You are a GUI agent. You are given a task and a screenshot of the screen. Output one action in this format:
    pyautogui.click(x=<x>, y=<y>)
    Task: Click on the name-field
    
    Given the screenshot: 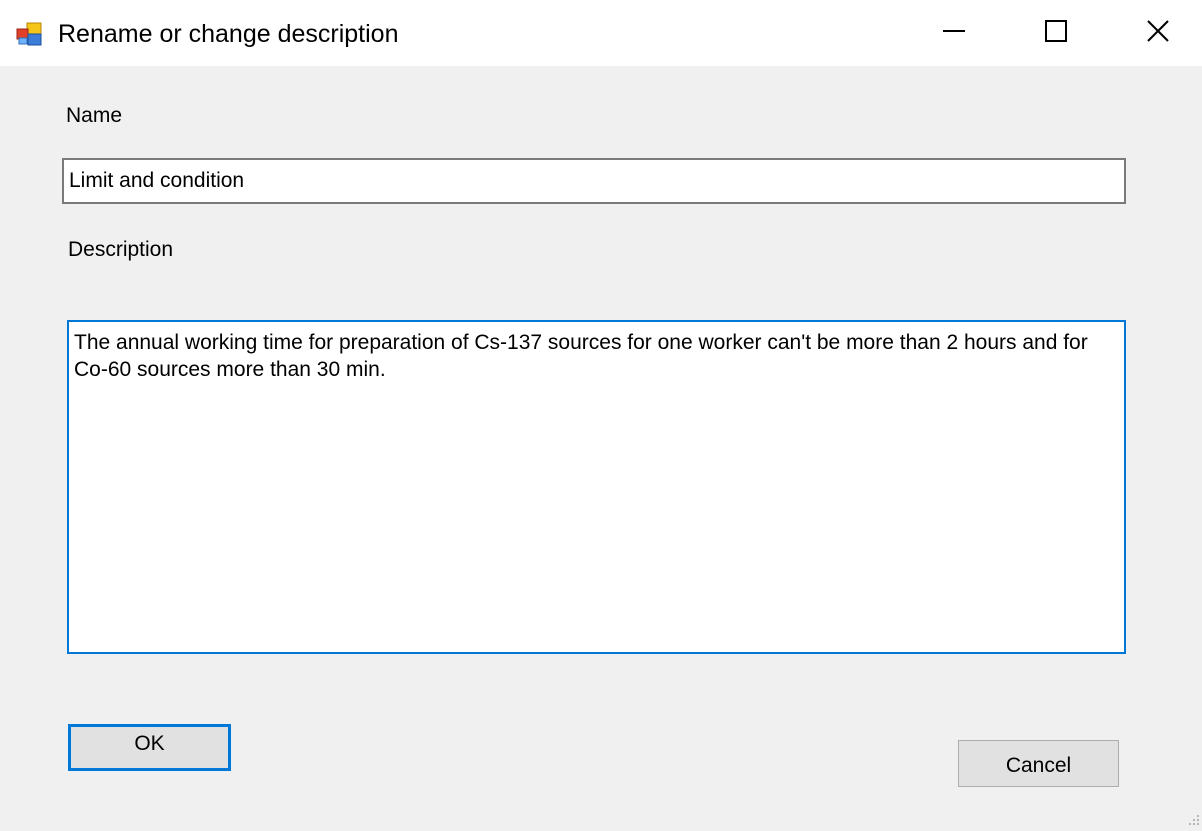 What is the action you would take?
    pyautogui.click(x=594, y=181)
    